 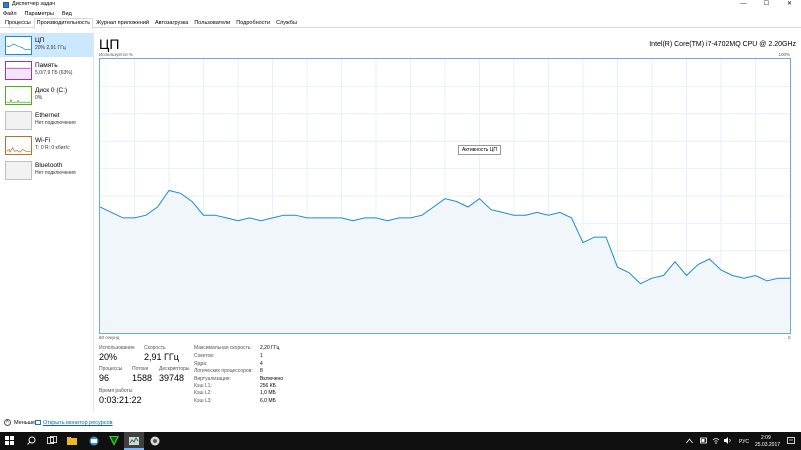 I want to click on detail-value: 256 КБ, so click(x=268, y=386).